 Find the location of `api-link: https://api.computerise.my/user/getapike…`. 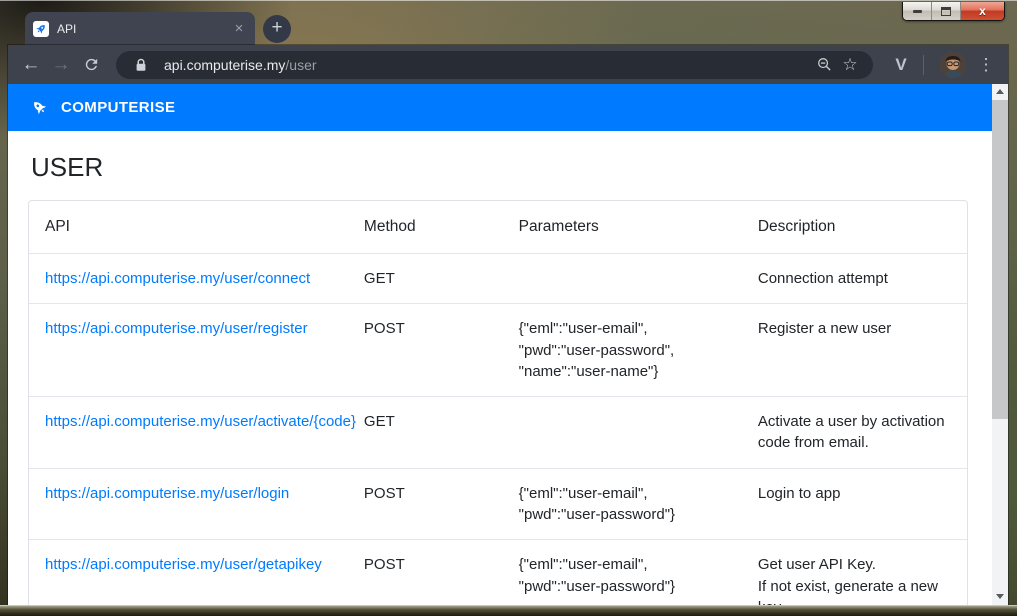

api-link: https://api.computerise.my/user/getapike… is located at coordinates (183, 564).